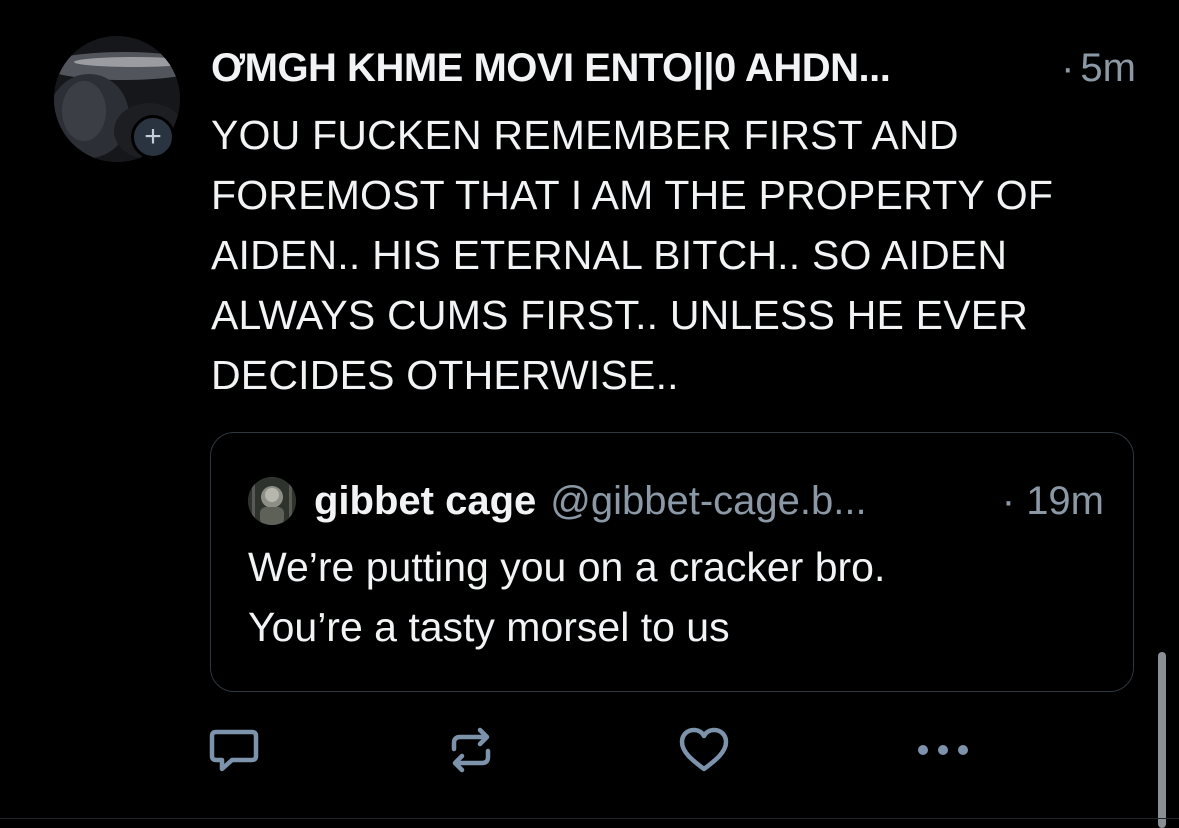 The height and width of the screenshot is (828, 1179). Describe the element at coordinates (589, 818) in the screenshot. I see `post-divider` at that location.